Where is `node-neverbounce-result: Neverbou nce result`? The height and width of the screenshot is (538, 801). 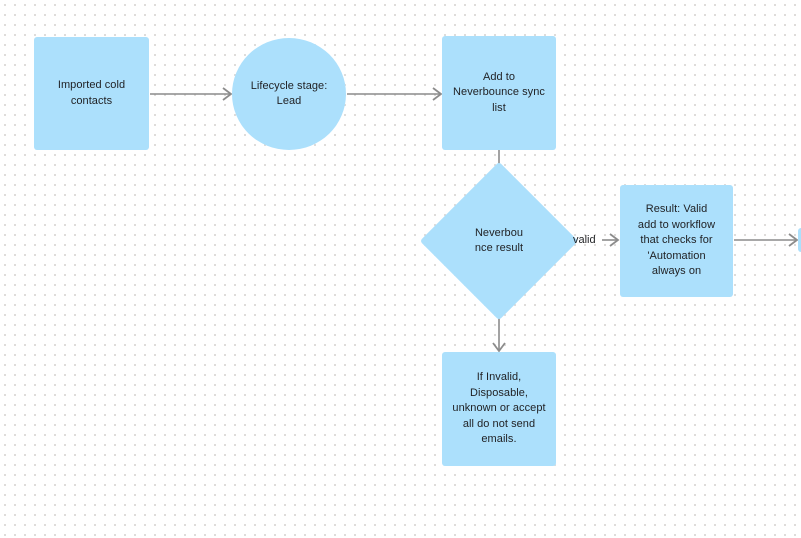 node-neverbounce-result: Neverbou nce result is located at coordinates (499, 241).